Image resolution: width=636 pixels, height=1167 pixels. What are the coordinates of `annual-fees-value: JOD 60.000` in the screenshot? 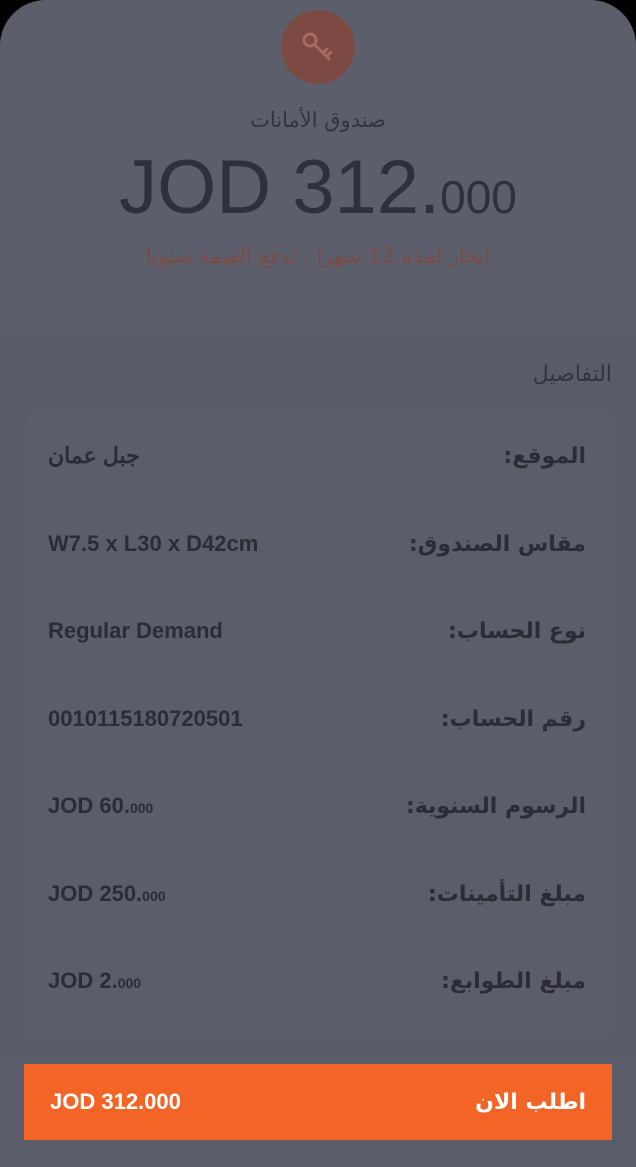 It's located at (88, 806).